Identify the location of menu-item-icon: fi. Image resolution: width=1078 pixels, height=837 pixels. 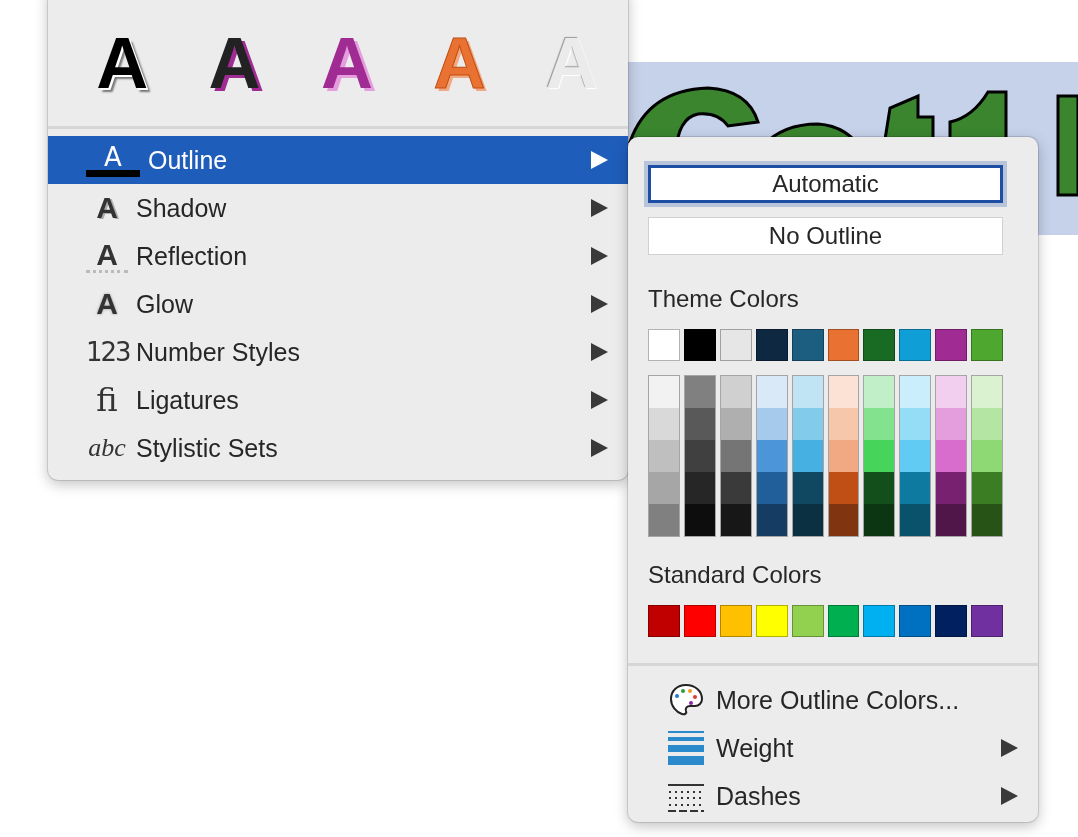
(107, 400).